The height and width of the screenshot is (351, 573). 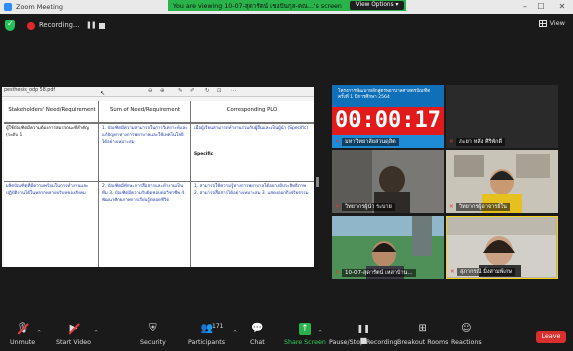 What do you see at coordinates (52, 110) in the screenshot?
I see `header-stakeholders: Stakeholders' Need/Requirement` at bounding box center [52, 110].